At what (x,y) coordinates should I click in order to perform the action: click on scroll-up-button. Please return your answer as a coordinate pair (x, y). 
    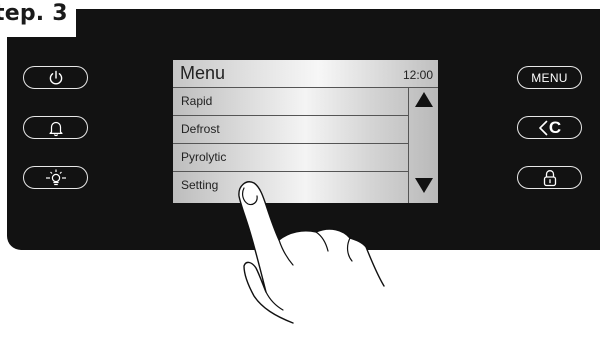
    Looking at the image, I should click on (424, 99).